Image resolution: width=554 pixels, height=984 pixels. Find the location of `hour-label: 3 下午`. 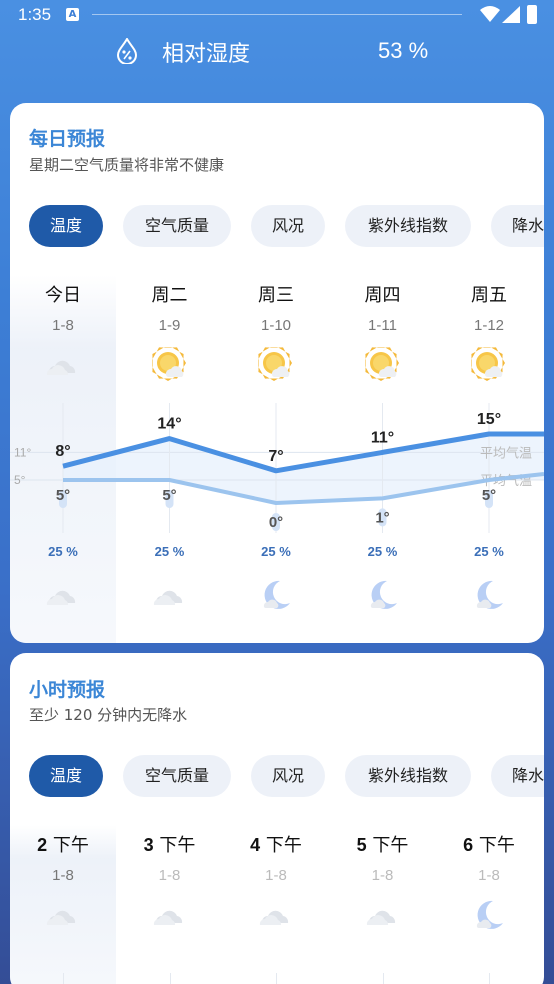

hour-label: 3 下午 is located at coordinates (169, 845).